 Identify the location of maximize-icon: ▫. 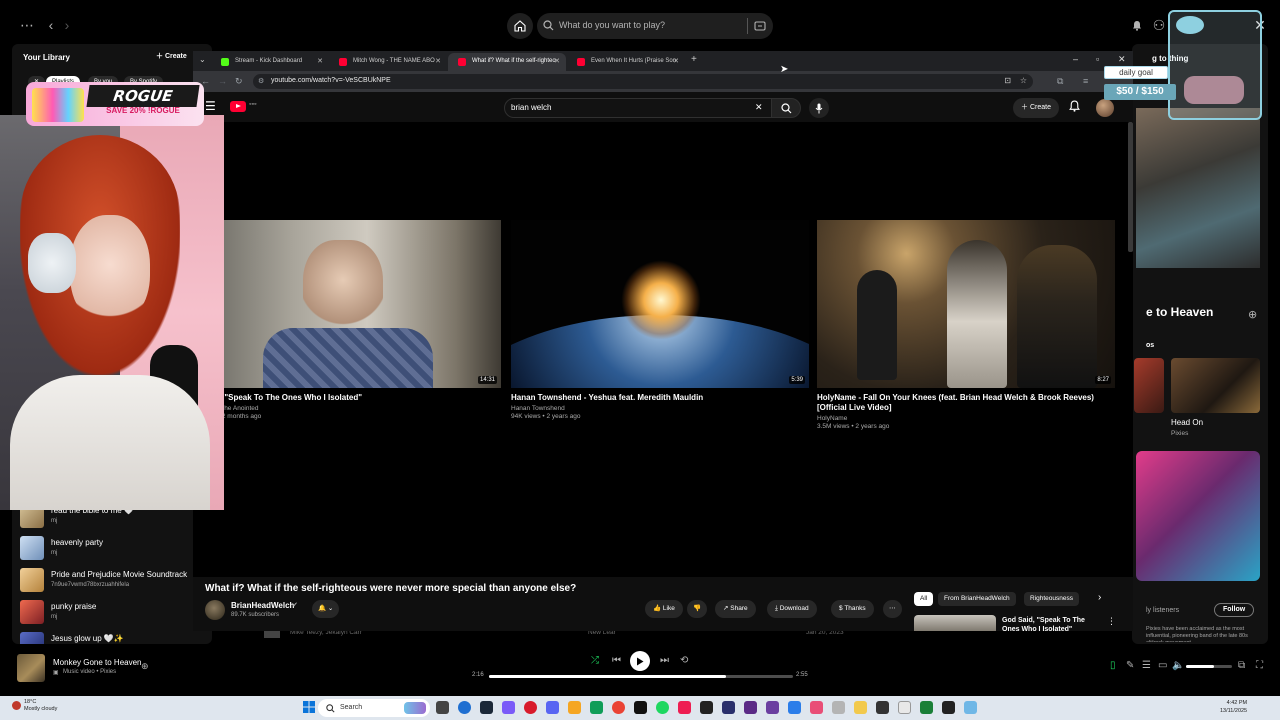
(1097, 59).